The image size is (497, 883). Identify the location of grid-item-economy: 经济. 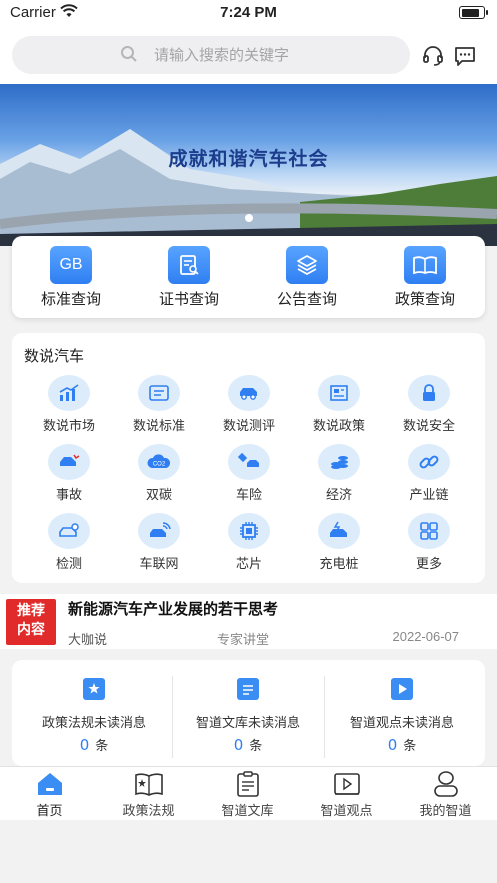
(339, 473).